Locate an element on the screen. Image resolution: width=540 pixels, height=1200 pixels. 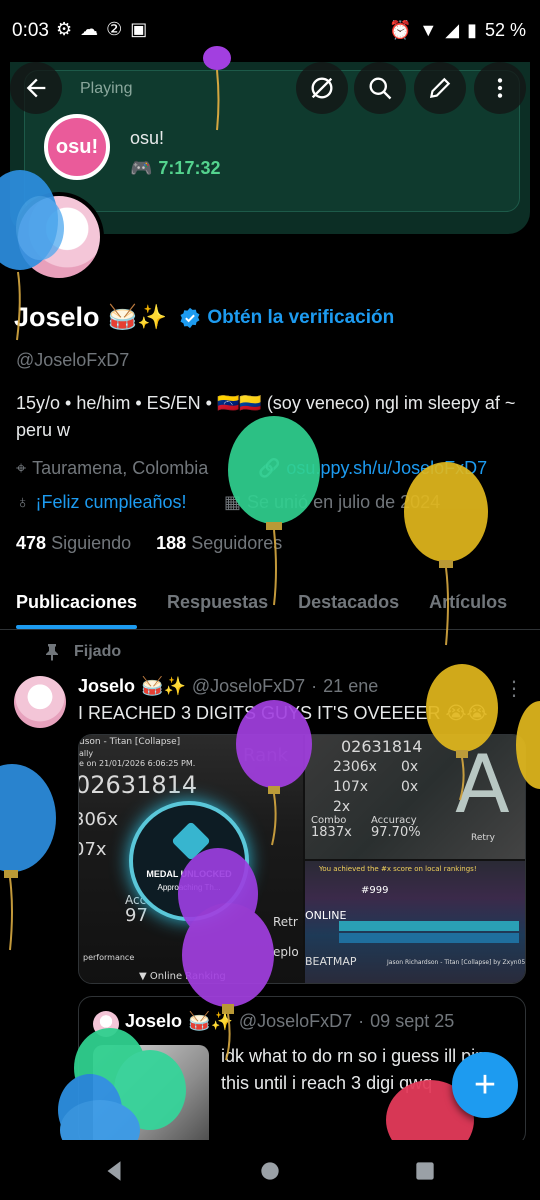
followers-count: 188 is located at coordinates (171, 543).